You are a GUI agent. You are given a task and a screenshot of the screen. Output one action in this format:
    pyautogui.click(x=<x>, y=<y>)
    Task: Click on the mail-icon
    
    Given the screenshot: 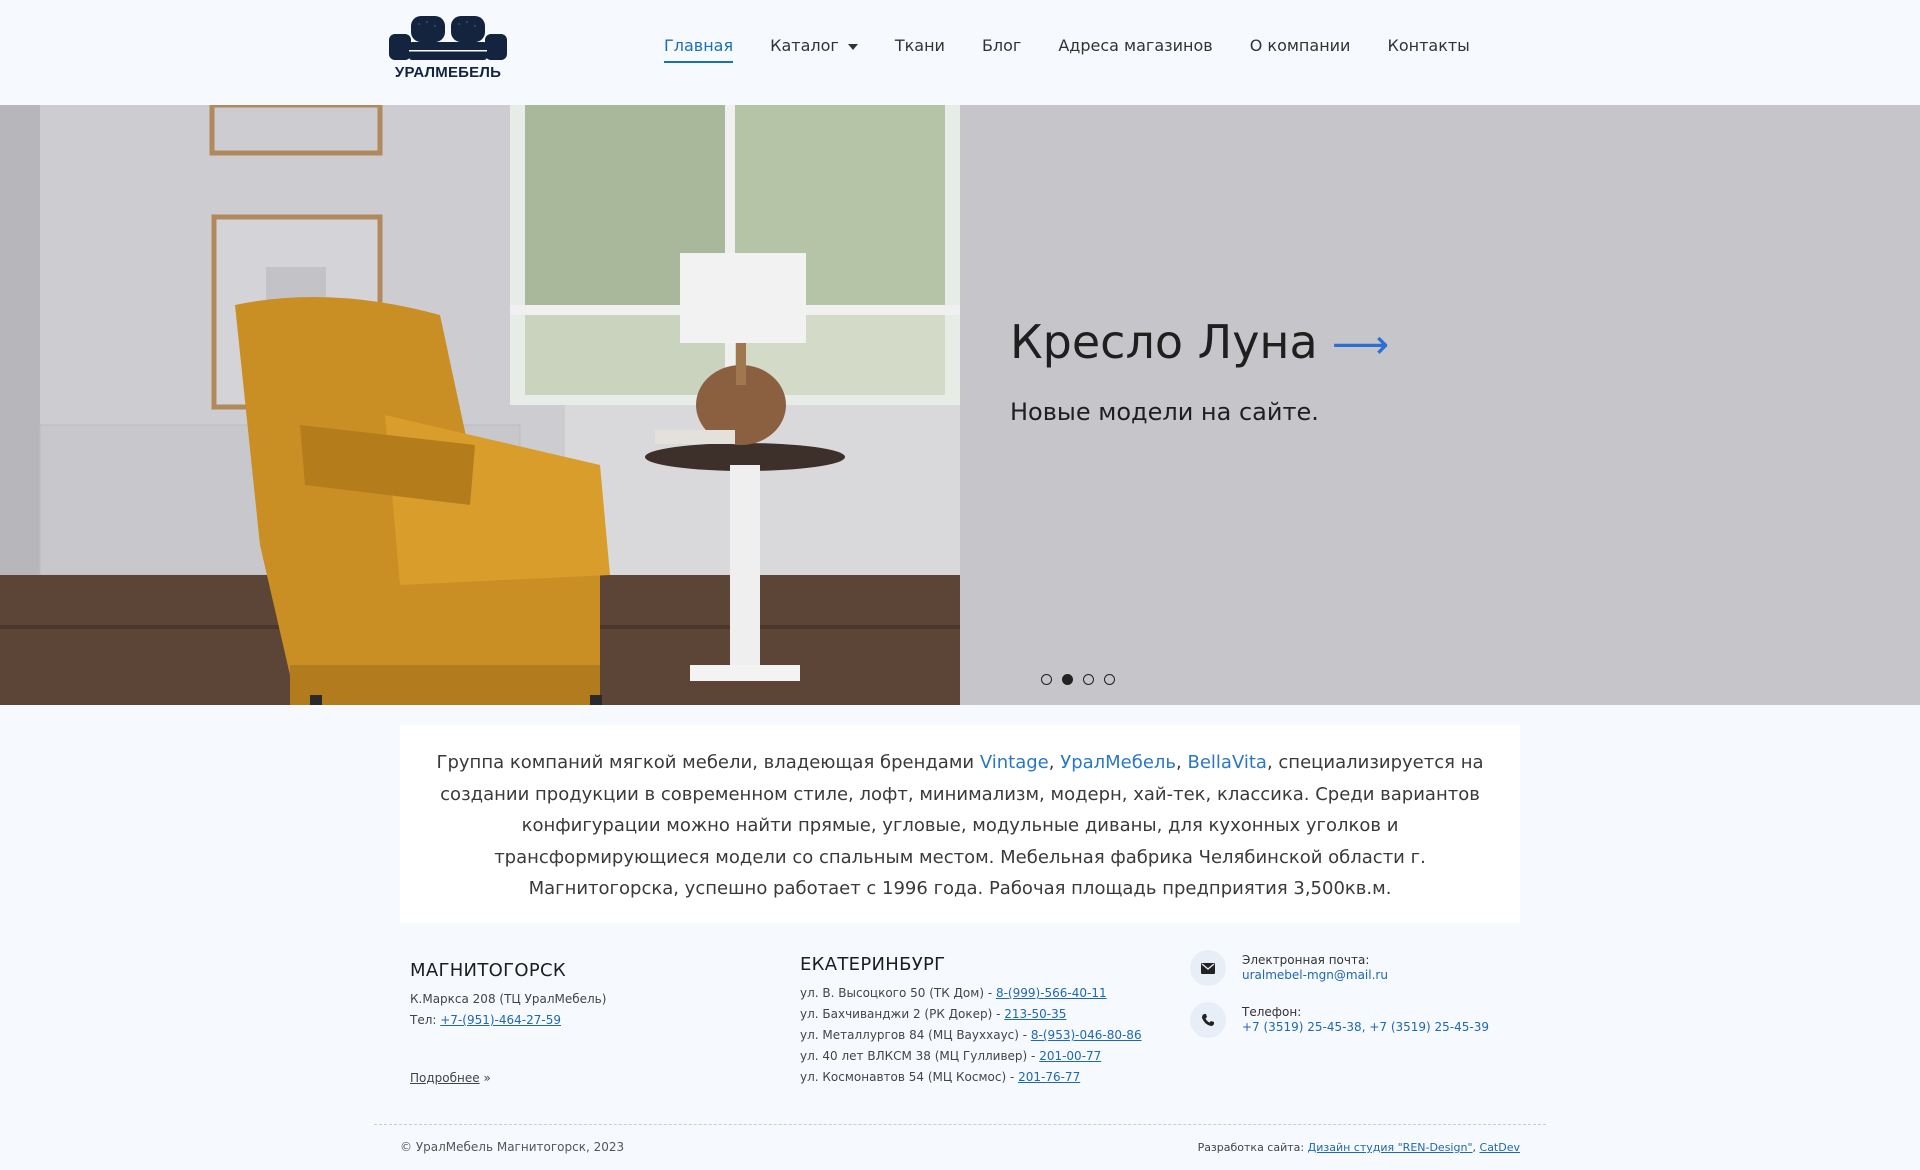 What is the action you would take?
    pyautogui.click(x=1208, y=968)
    